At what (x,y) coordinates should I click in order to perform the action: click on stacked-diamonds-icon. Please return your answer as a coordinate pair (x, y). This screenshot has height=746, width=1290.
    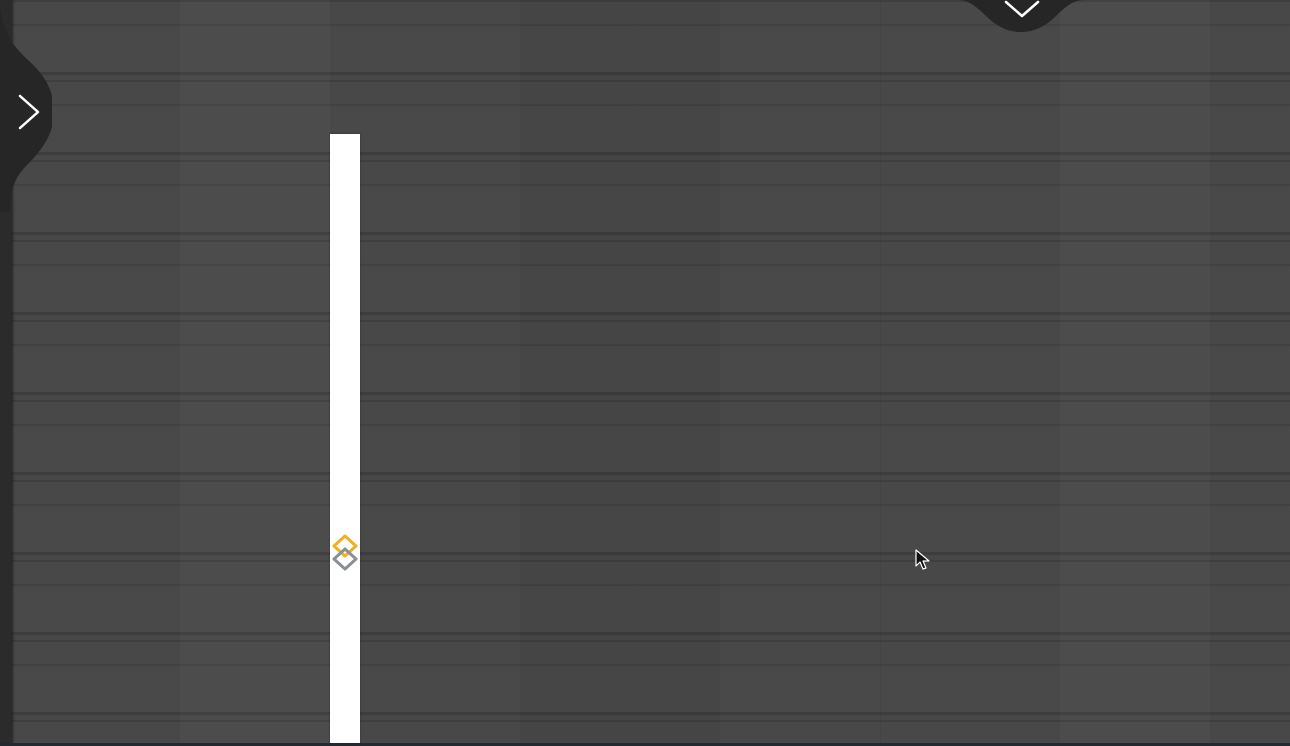
    Looking at the image, I should click on (345, 552).